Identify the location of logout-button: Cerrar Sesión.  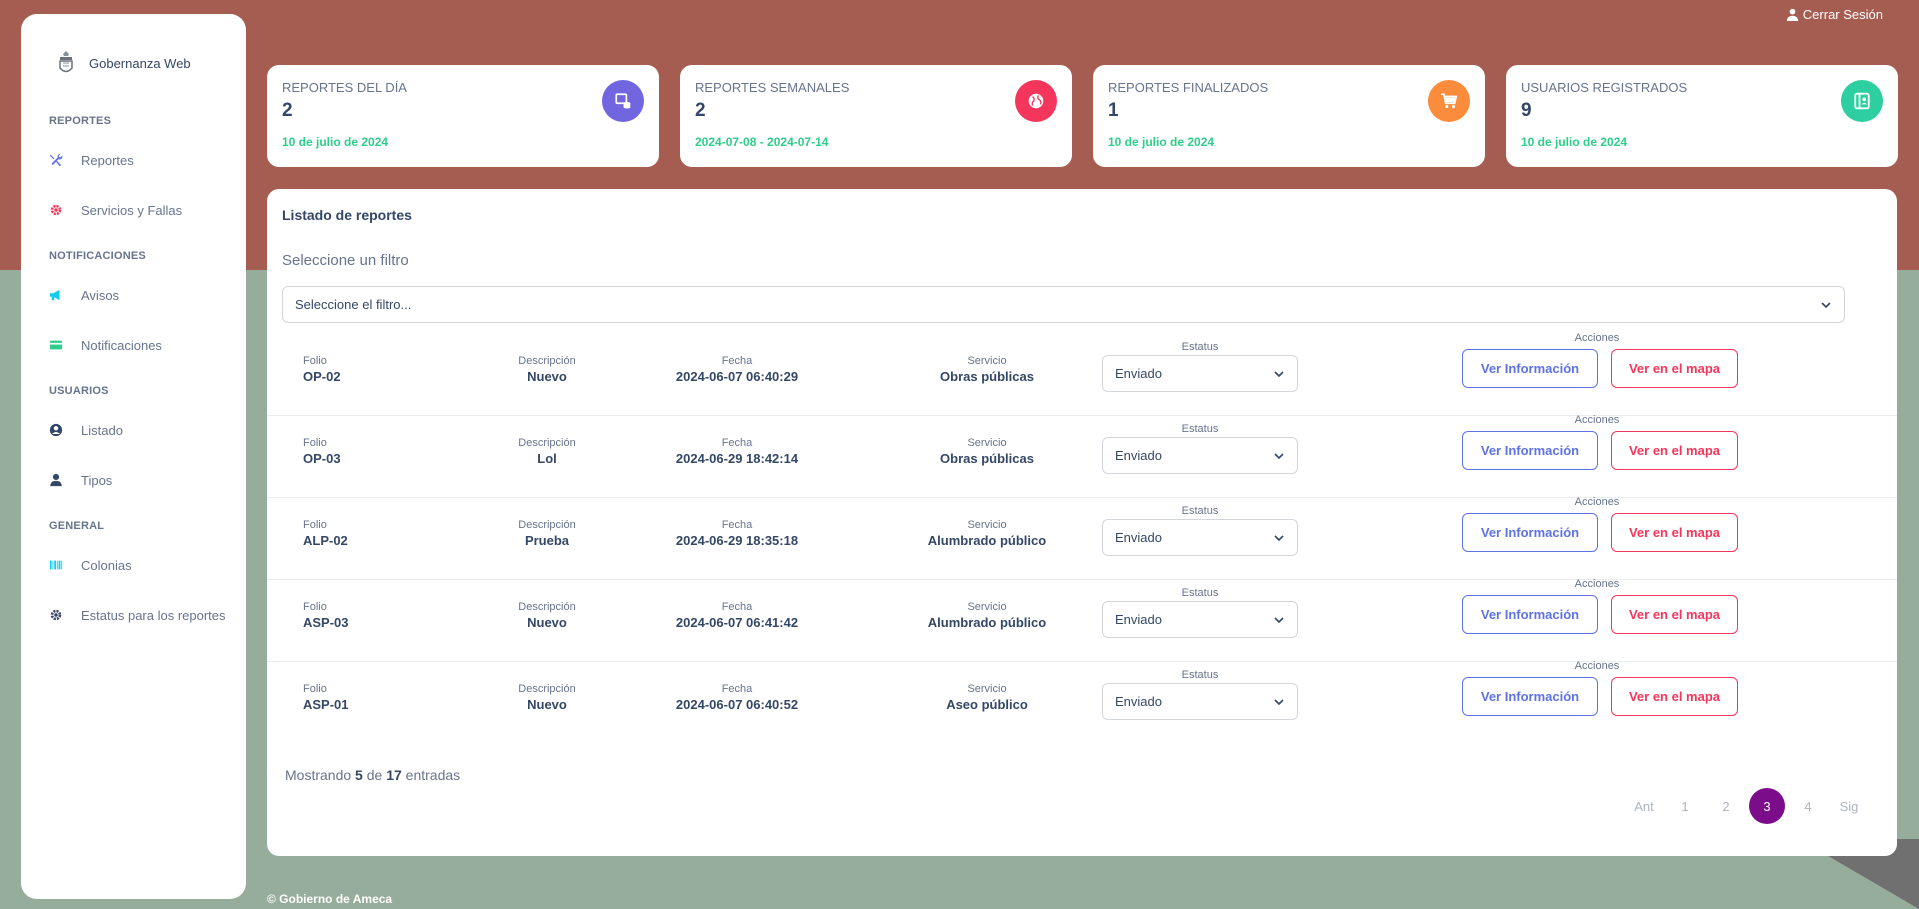
(1834, 14).